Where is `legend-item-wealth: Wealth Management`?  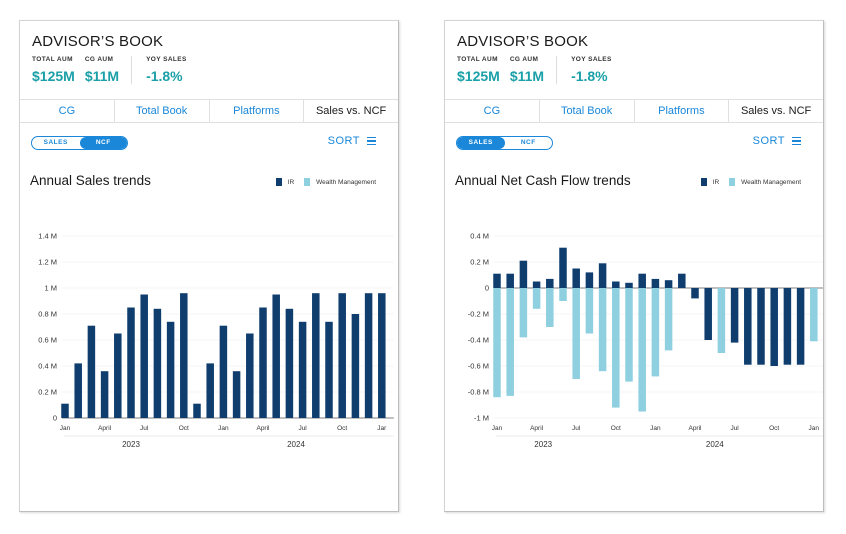
legend-item-wealth: Wealth Management is located at coordinates (765, 182).